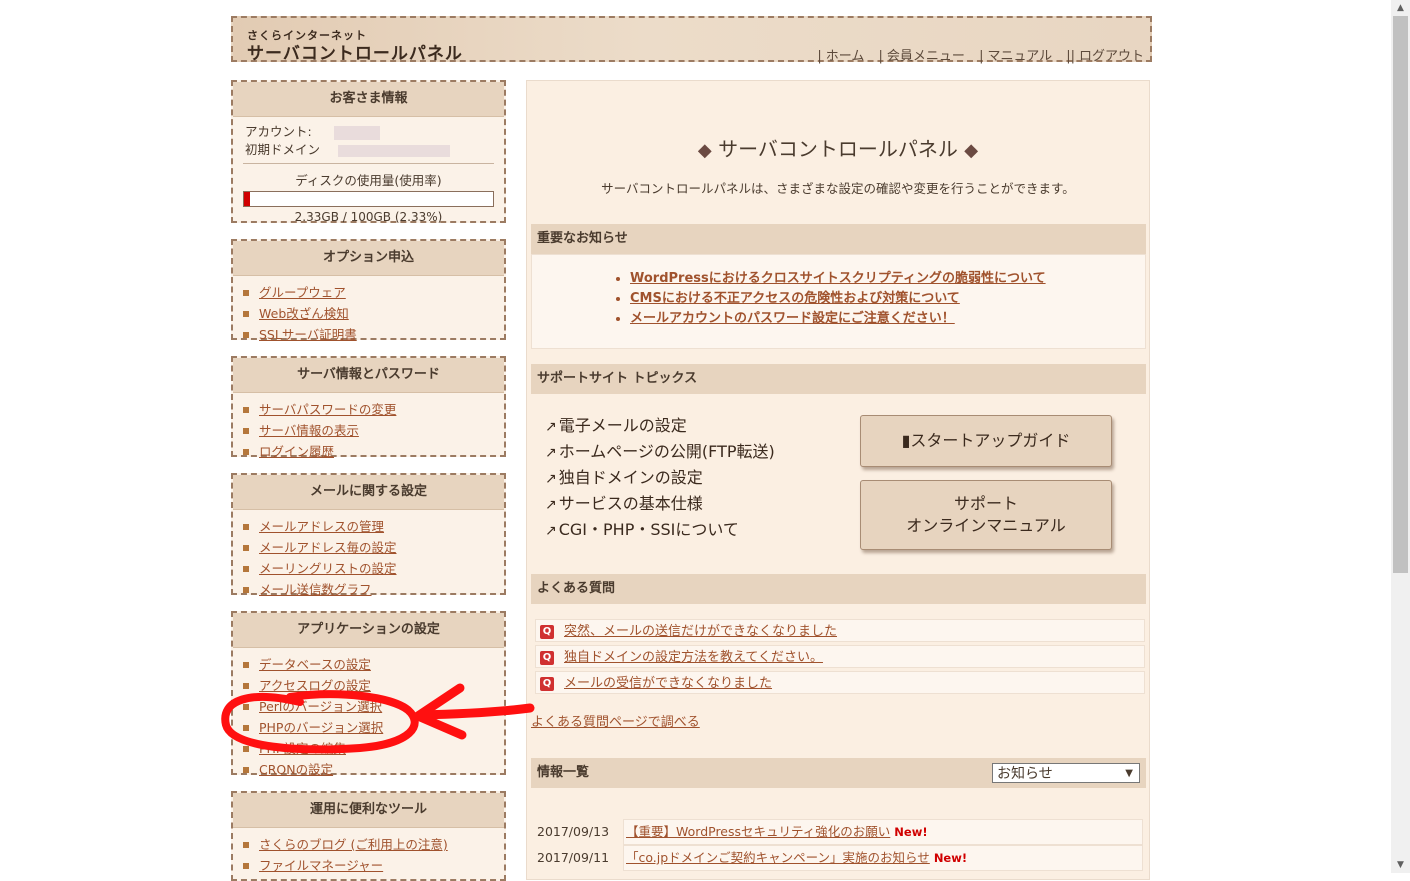  What do you see at coordinates (1400, 865) in the screenshot?
I see `scroll-down-icon: ▼` at bounding box center [1400, 865].